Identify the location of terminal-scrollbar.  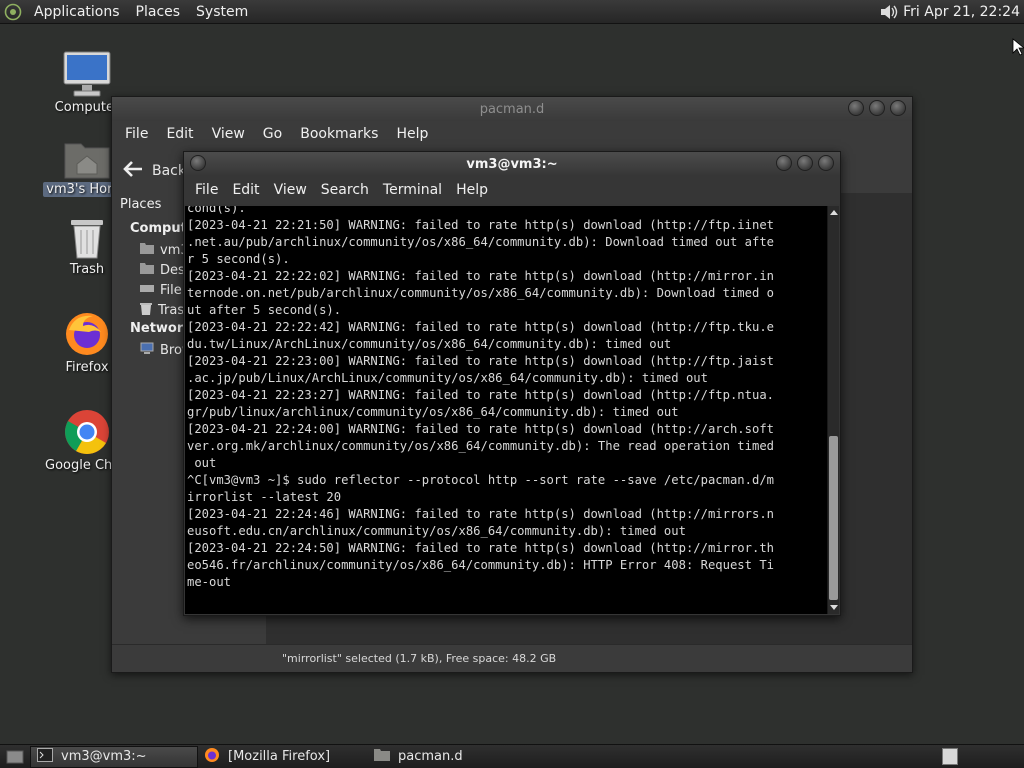
(833, 410).